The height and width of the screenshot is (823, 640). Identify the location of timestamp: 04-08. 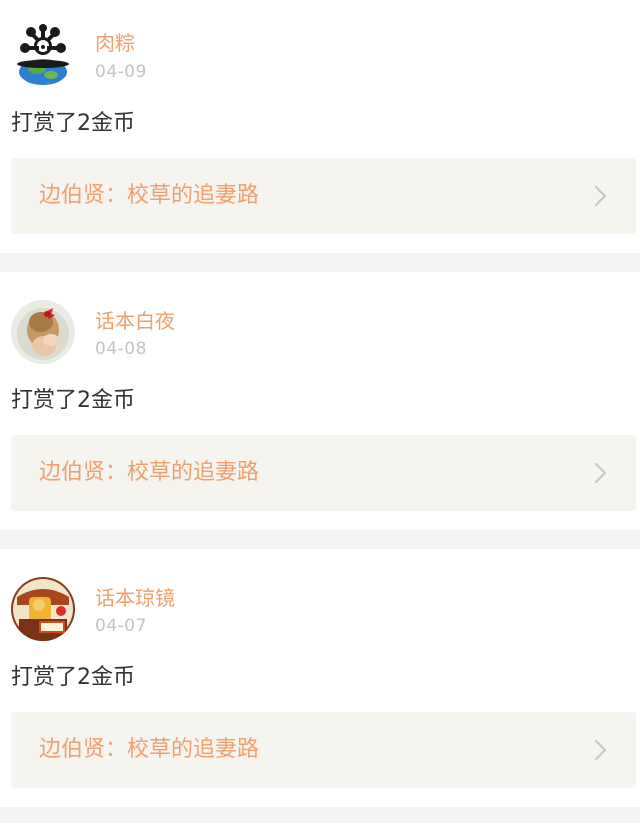
(121, 349).